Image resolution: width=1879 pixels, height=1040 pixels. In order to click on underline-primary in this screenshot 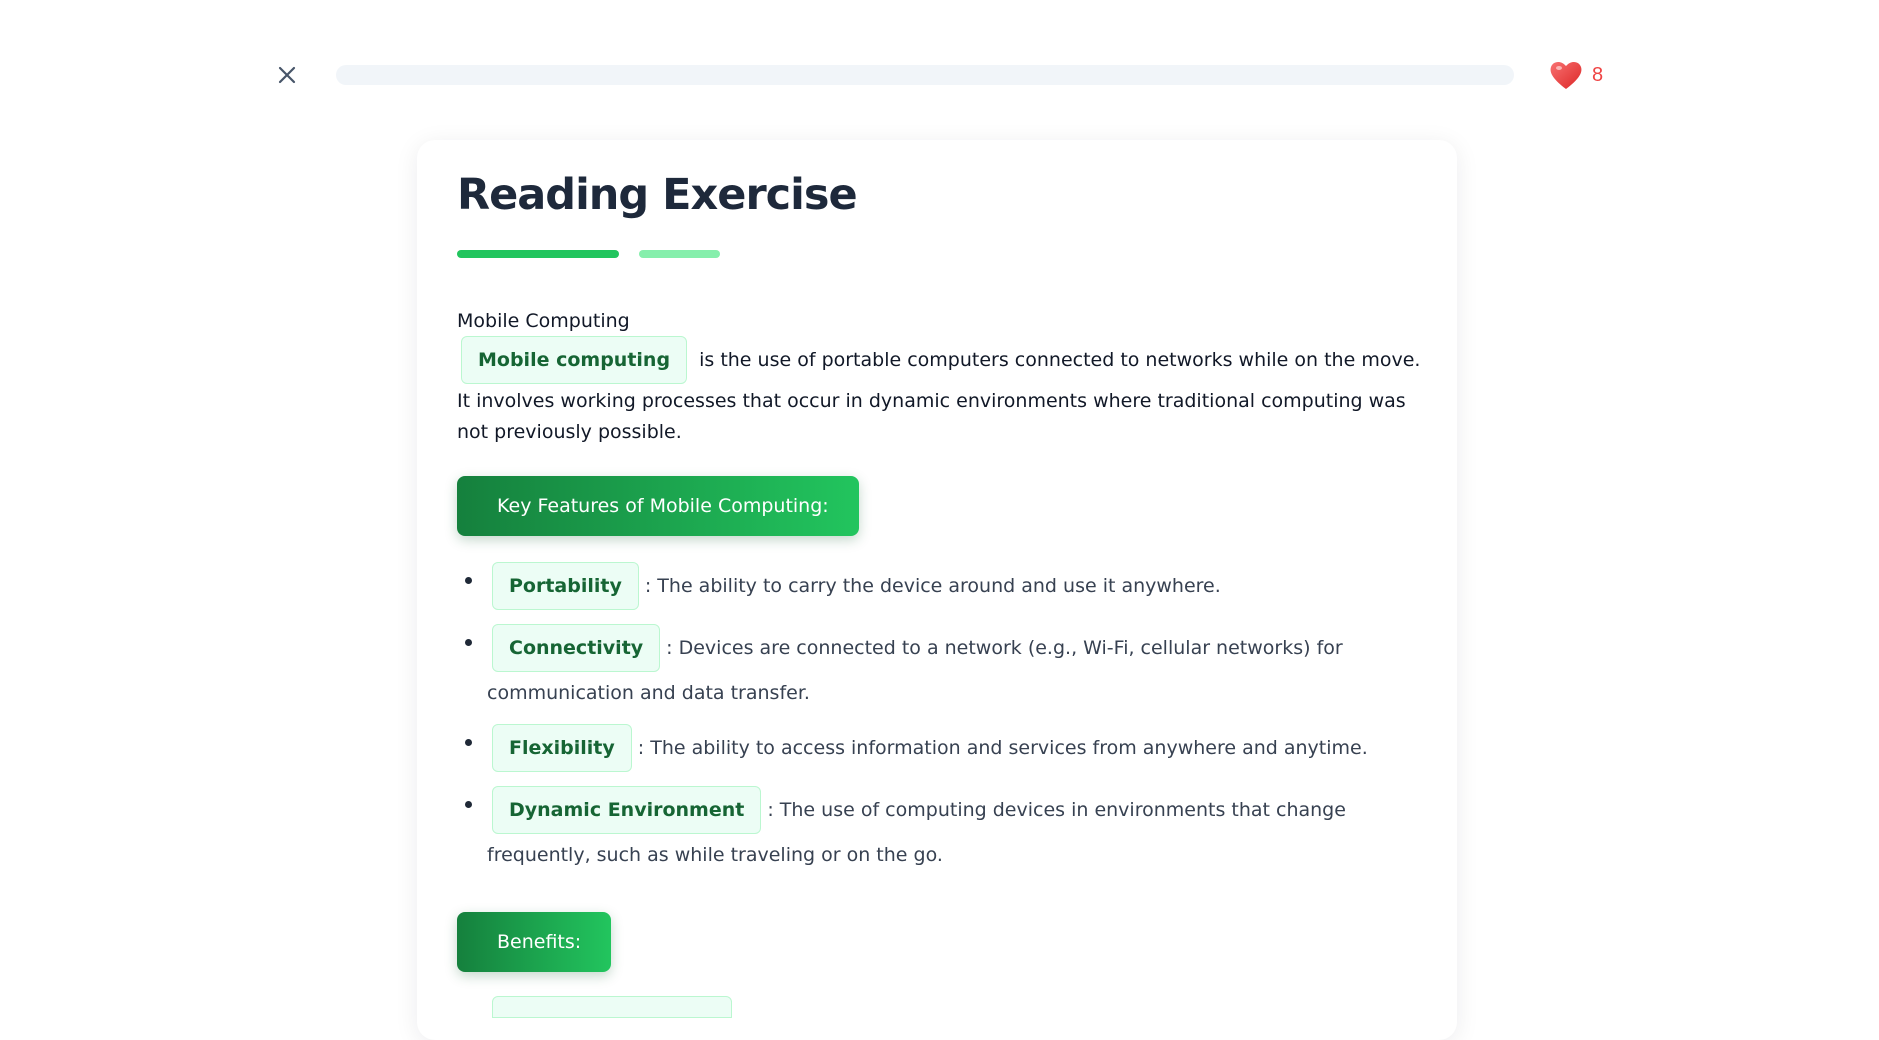, I will do `click(538, 254)`.